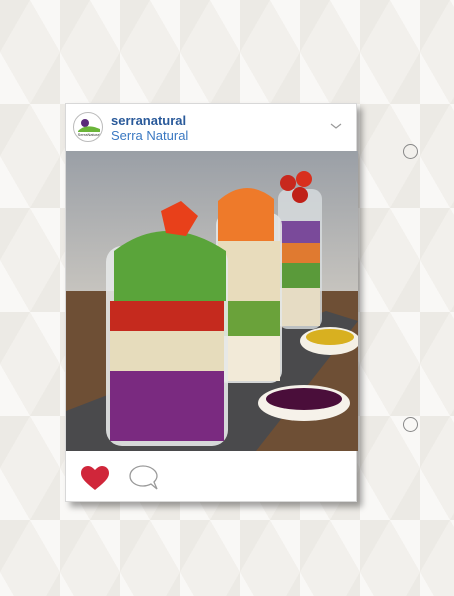 The height and width of the screenshot is (596, 454). Describe the element at coordinates (212, 477) in the screenshot. I see `post-actions` at that location.